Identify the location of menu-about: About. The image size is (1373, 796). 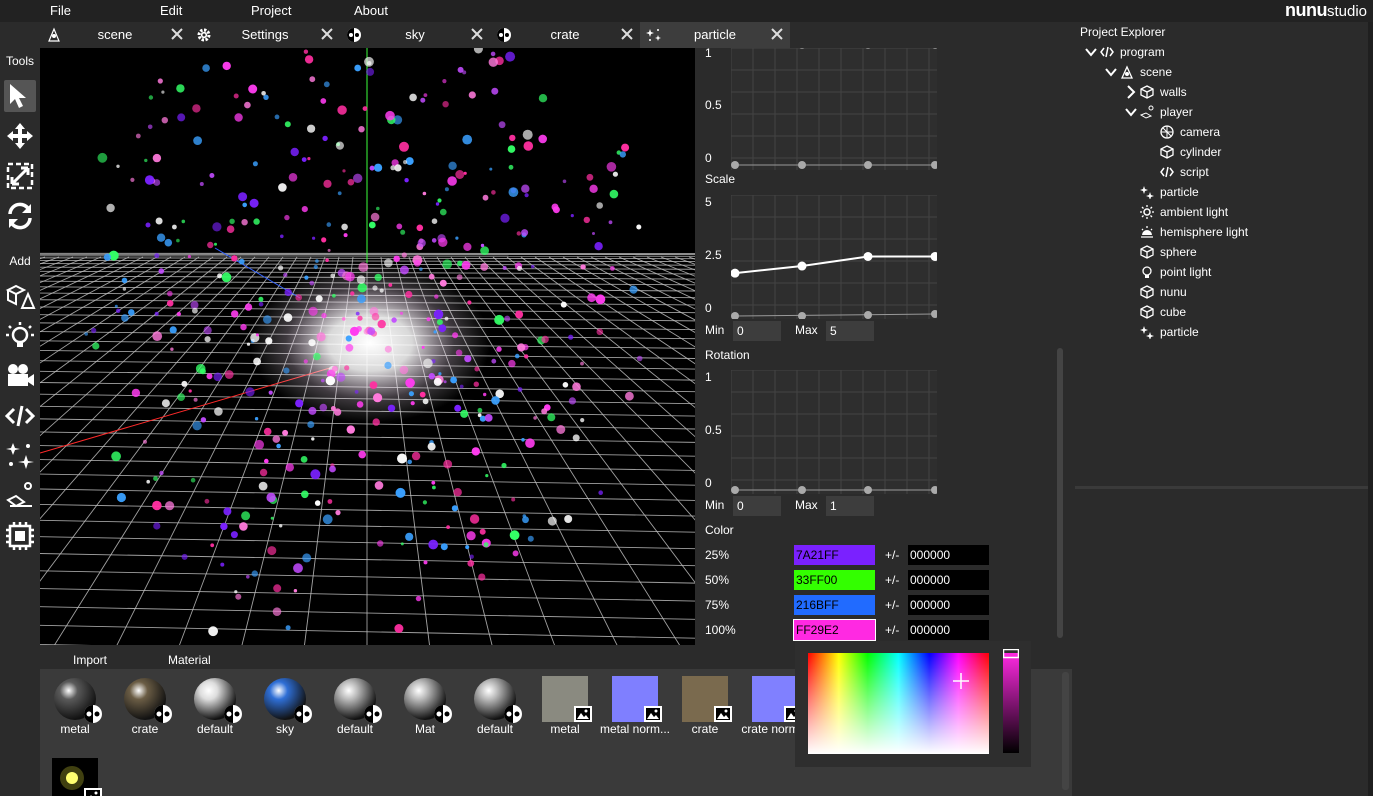
(371, 11).